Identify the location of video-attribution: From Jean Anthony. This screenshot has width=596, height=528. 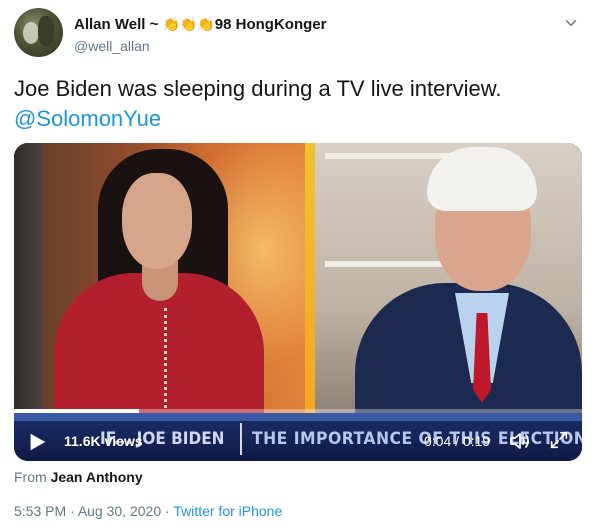
(78, 477).